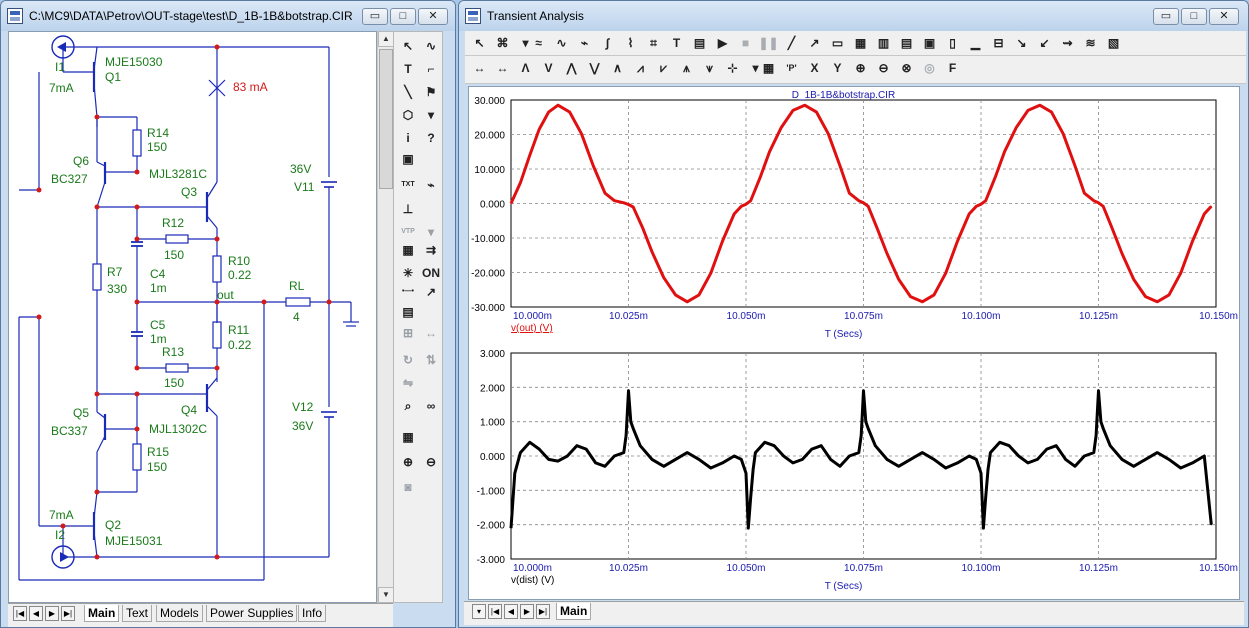  Describe the element at coordinates (906, 68) in the screenshot. I see `zoom-fit-icon: ⊗` at that location.